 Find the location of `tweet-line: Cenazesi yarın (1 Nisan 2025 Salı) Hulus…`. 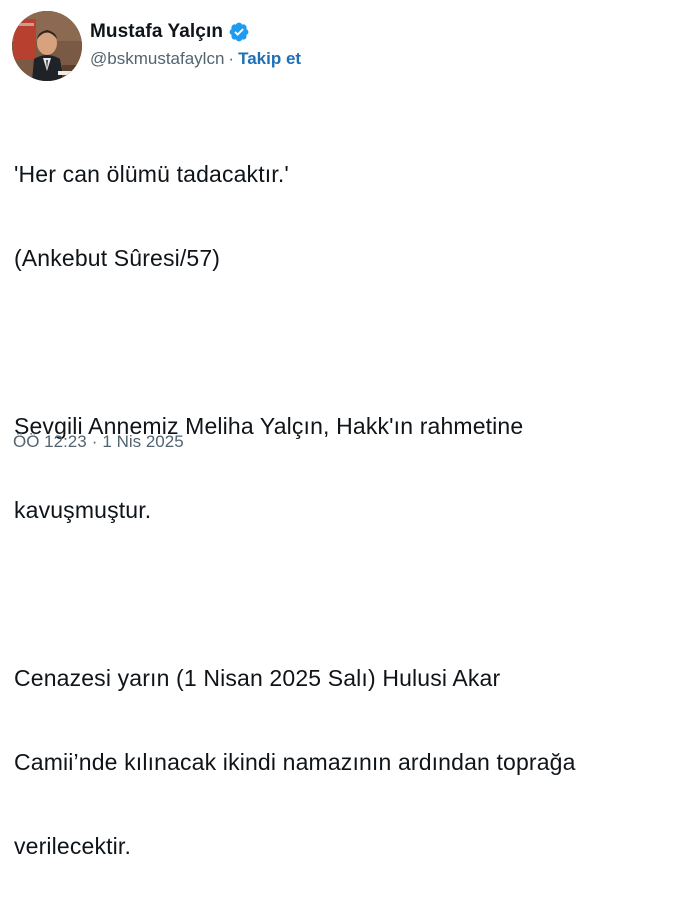

tweet-line: Cenazesi yarın (1 Nisan 2025 Salı) Hulus… is located at coordinates (257, 678).